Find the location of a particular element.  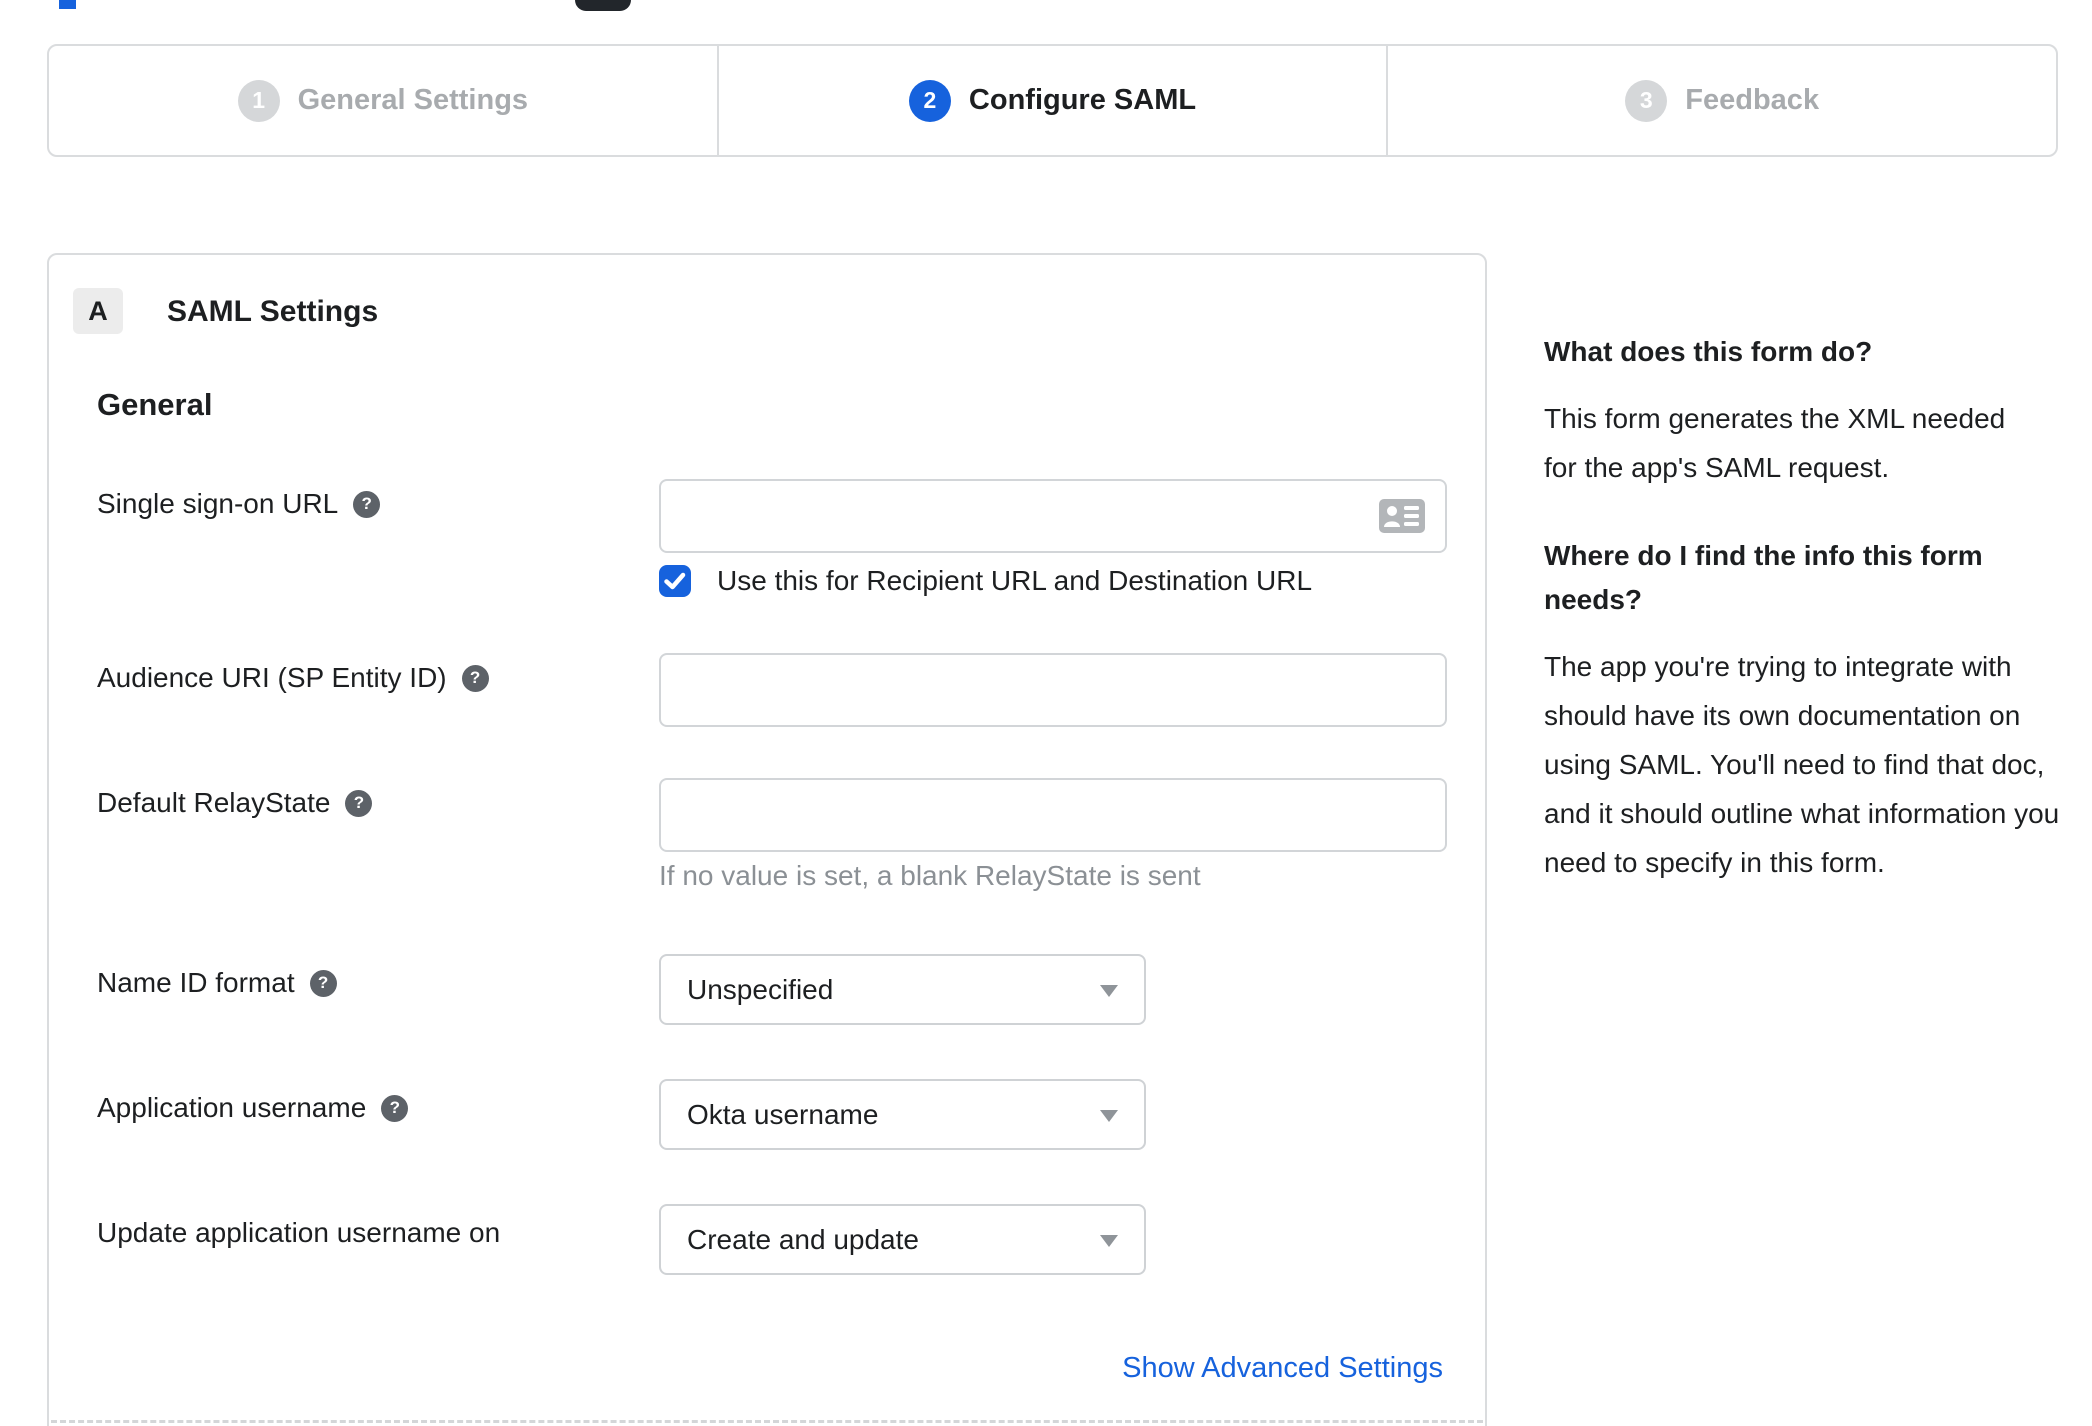

name-id-format-value: Unspecified is located at coordinates (760, 989).